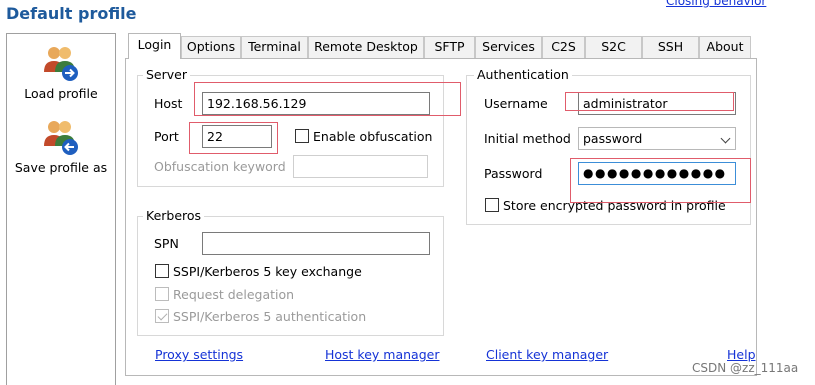 This screenshot has width=815, height=385. What do you see at coordinates (716, 4) in the screenshot?
I see `closing-behavior-link: Closing behavior` at bounding box center [716, 4].